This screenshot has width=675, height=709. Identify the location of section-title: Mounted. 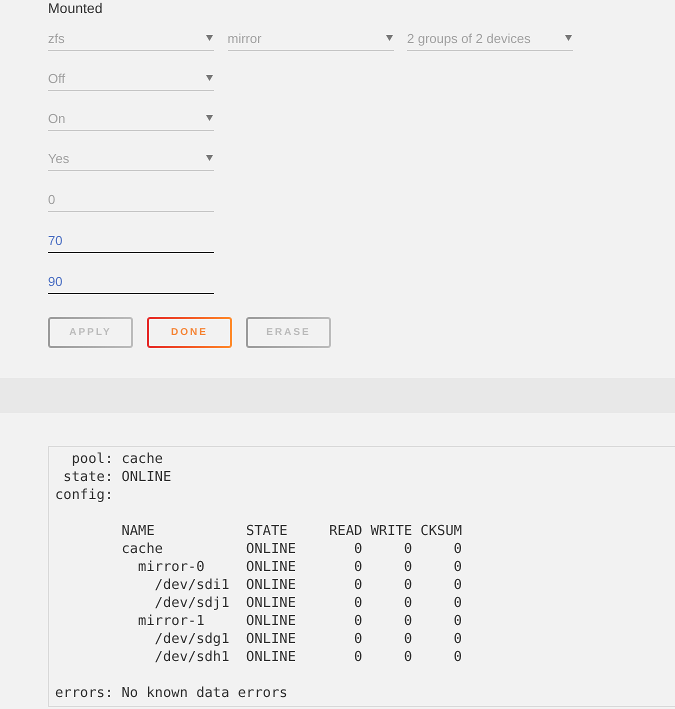
(76, 8).